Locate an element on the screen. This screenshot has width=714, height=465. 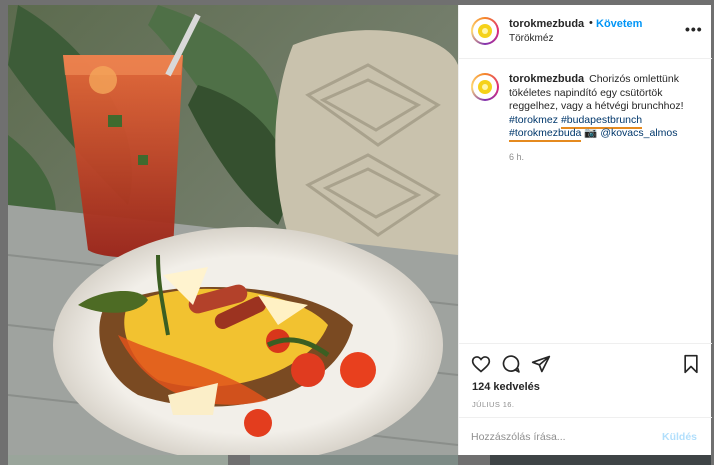
comment-input is located at coordinates (561, 437).